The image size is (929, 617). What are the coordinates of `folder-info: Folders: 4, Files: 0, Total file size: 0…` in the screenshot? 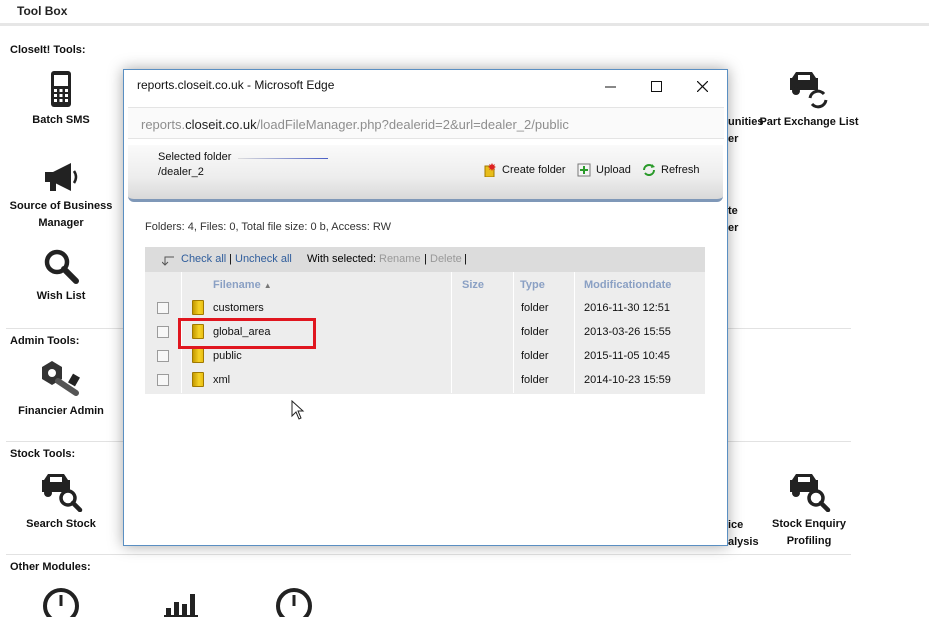 It's located at (268, 227).